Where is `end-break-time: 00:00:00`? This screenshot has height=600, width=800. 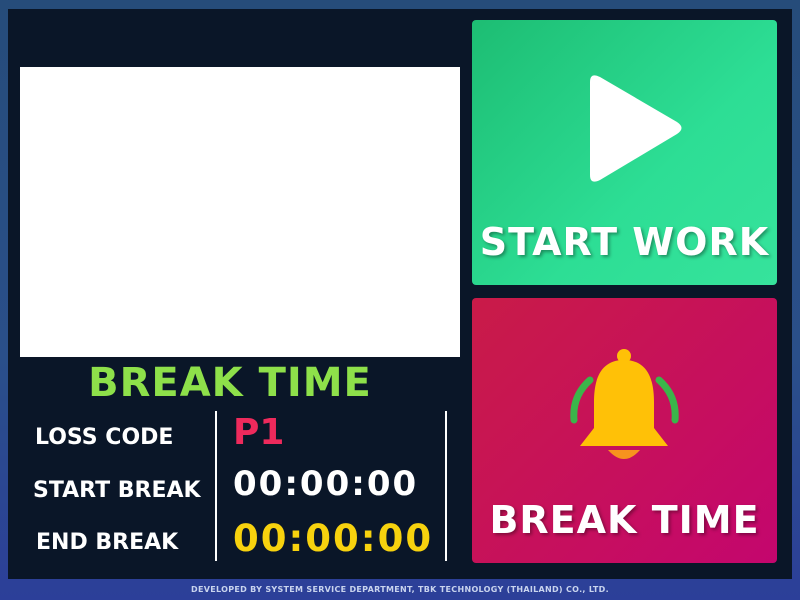 end-break-time: 00:00:00 is located at coordinates (333, 538).